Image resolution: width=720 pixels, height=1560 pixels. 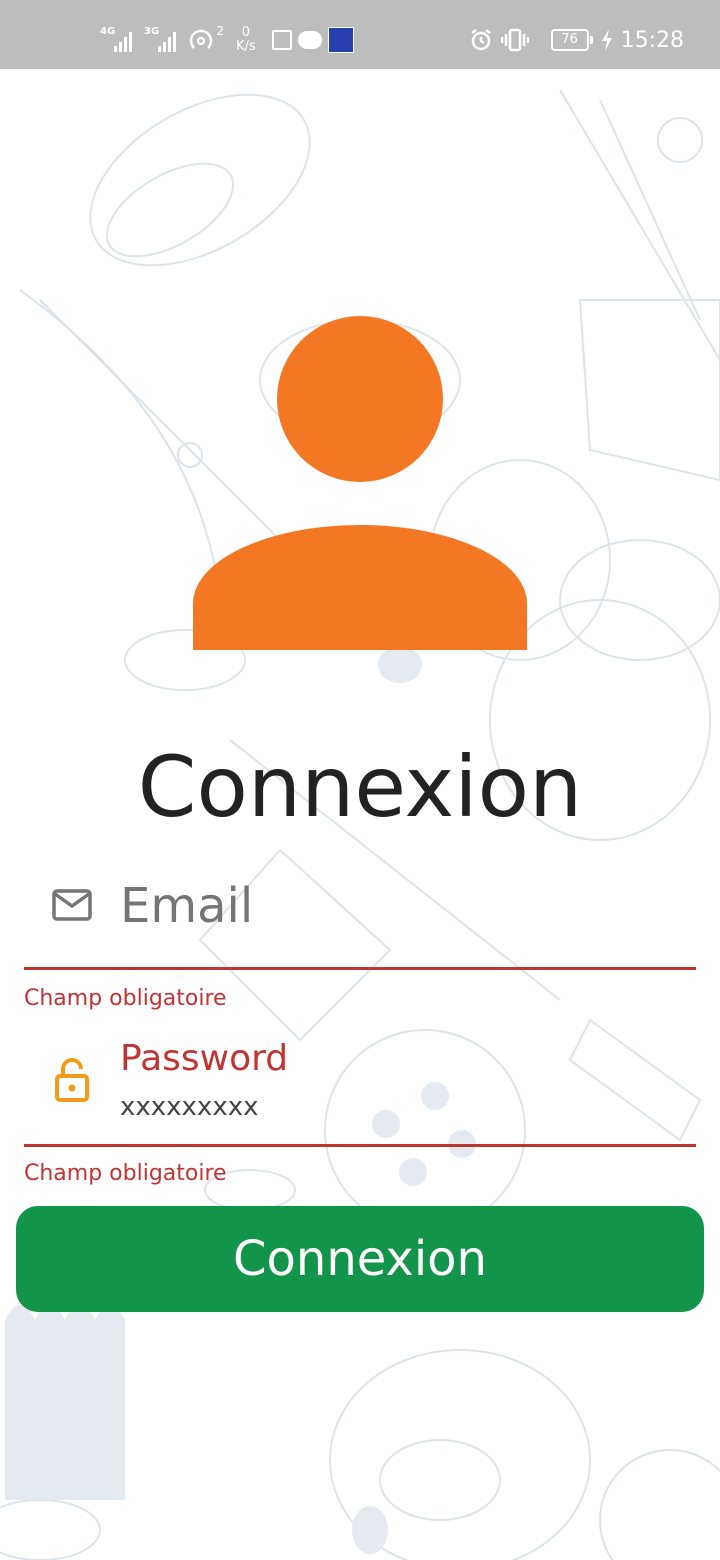 What do you see at coordinates (360, 968) in the screenshot?
I see `email-underline` at bounding box center [360, 968].